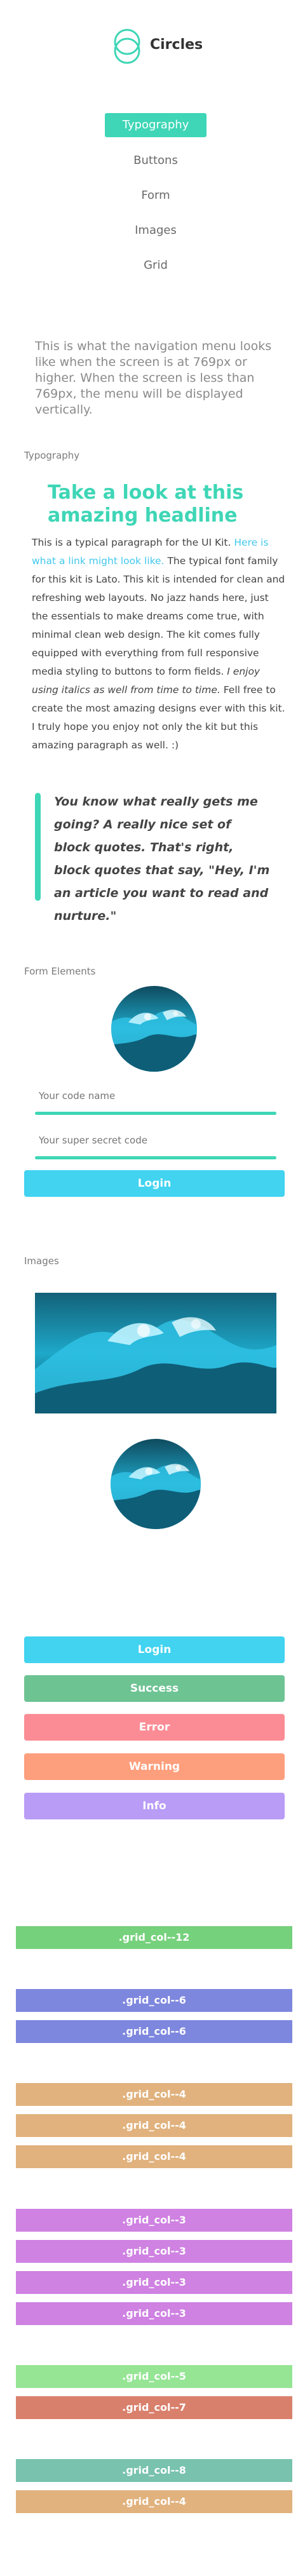  Describe the element at coordinates (155, 1140) in the screenshot. I see `secret-code-input` at that location.